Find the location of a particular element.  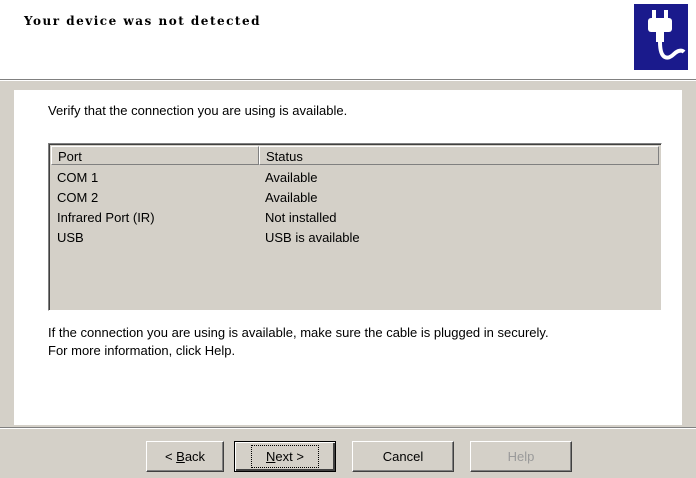

column-header-port: Port is located at coordinates (155, 155).